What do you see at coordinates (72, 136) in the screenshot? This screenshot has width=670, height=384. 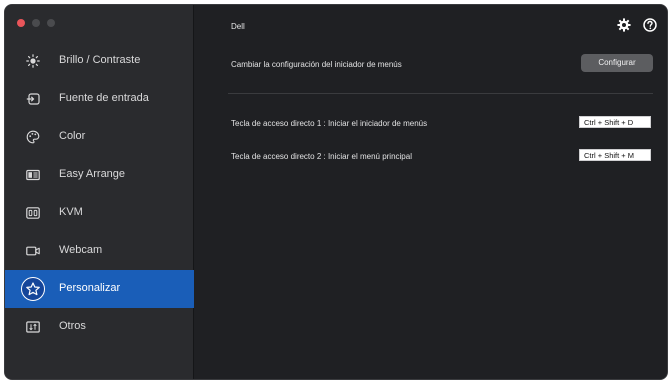 I see `sidebar-item-label: Color` at bounding box center [72, 136].